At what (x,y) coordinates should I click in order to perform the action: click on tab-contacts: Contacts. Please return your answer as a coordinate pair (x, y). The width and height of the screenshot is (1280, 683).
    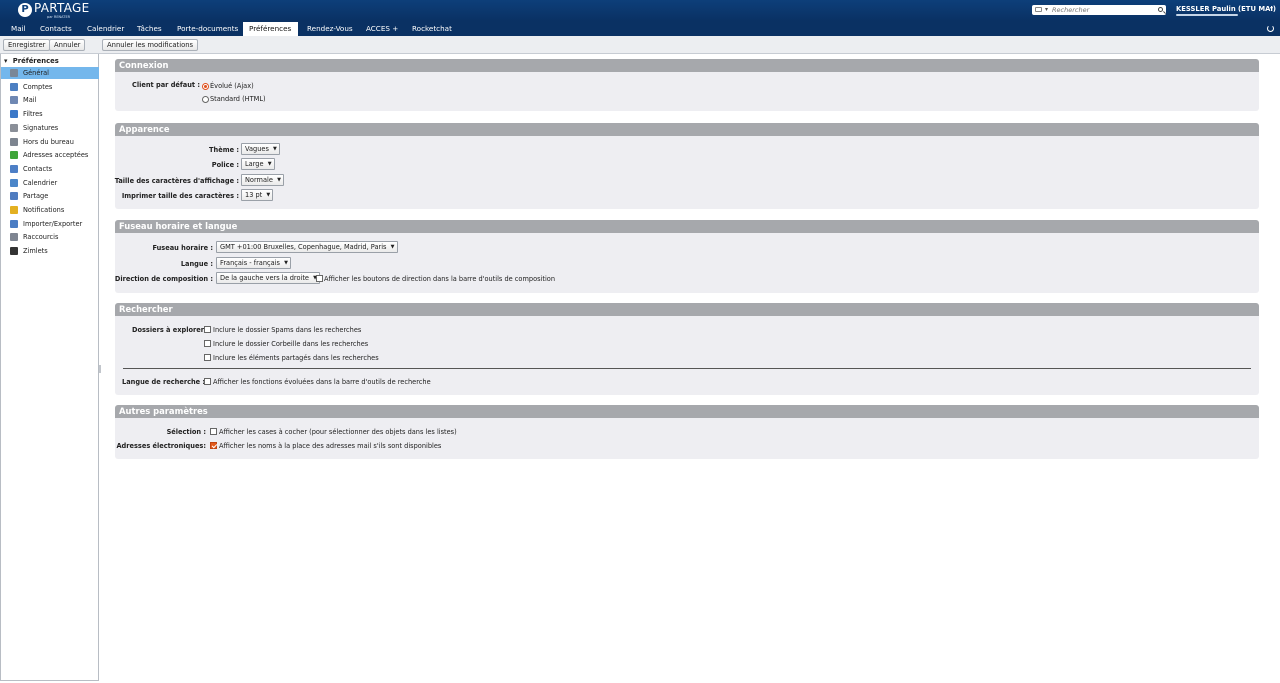
    Looking at the image, I should click on (56, 29).